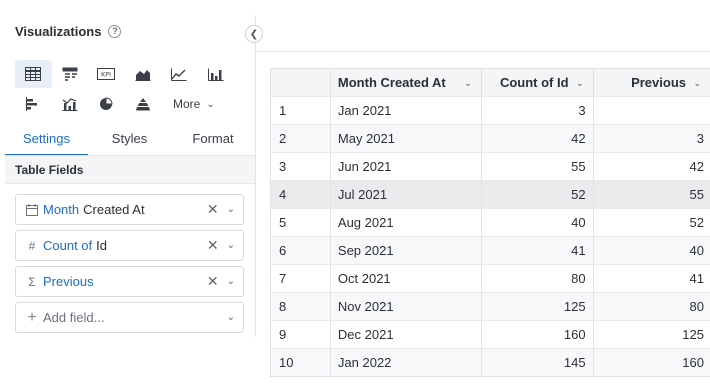 The image size is (710, 390). Describe the element at coordinates (115, 31) in the screenshot. I see `help-icon: ?` at that location.